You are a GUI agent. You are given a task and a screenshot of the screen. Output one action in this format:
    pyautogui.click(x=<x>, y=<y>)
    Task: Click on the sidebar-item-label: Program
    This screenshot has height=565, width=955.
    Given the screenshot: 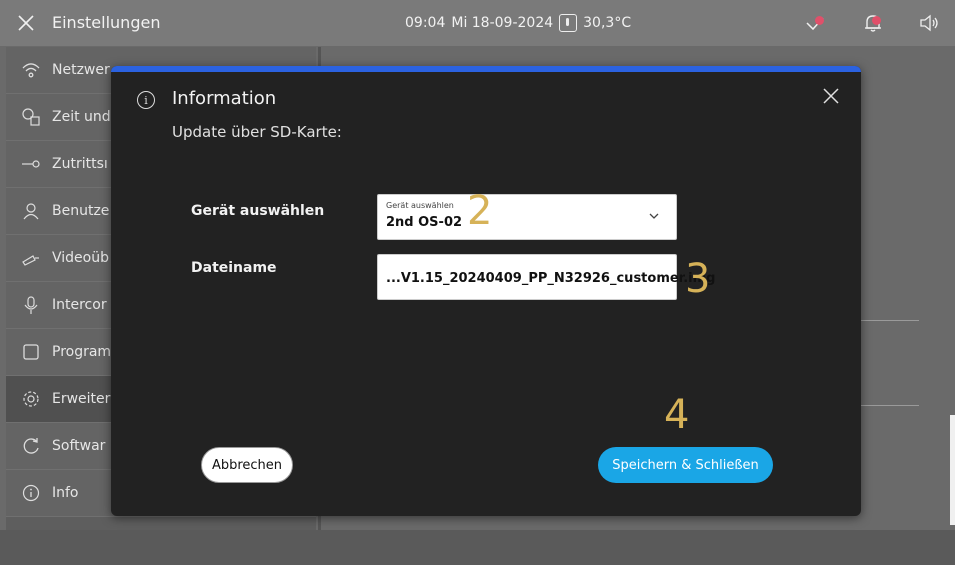 What is the action you would take?
    pyautogui.click(x=82, y=352)
    